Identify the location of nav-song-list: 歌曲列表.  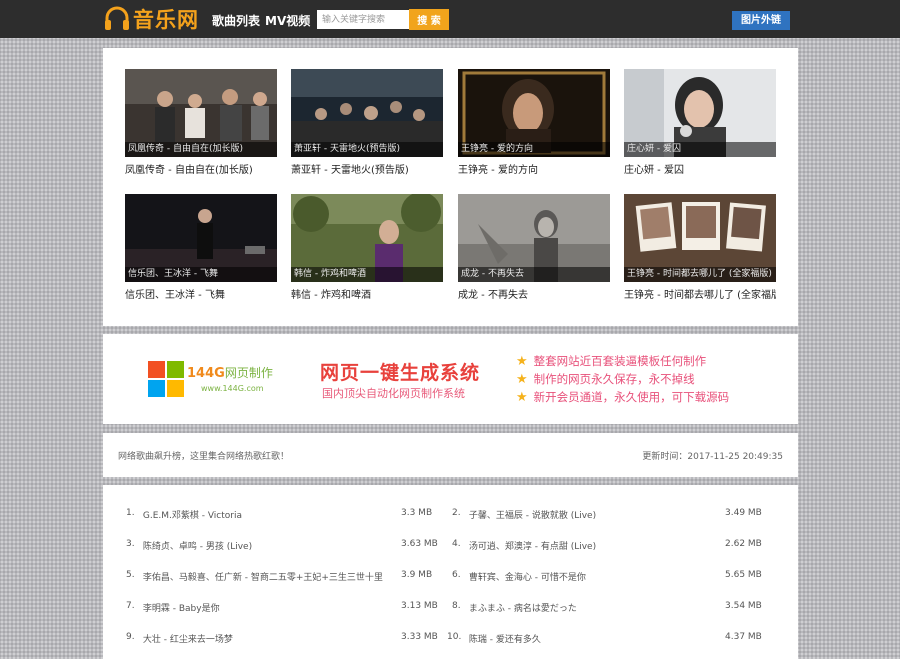
(236, 20).